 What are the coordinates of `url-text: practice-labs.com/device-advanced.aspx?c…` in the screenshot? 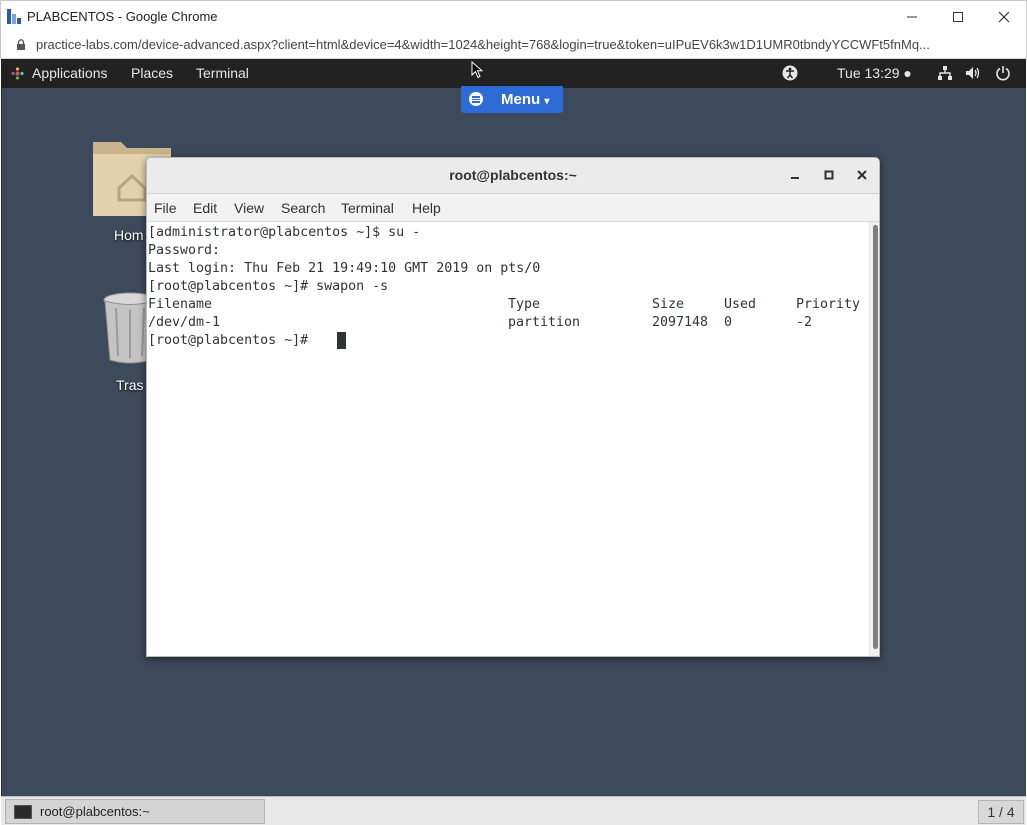 It's located at (523, 44).